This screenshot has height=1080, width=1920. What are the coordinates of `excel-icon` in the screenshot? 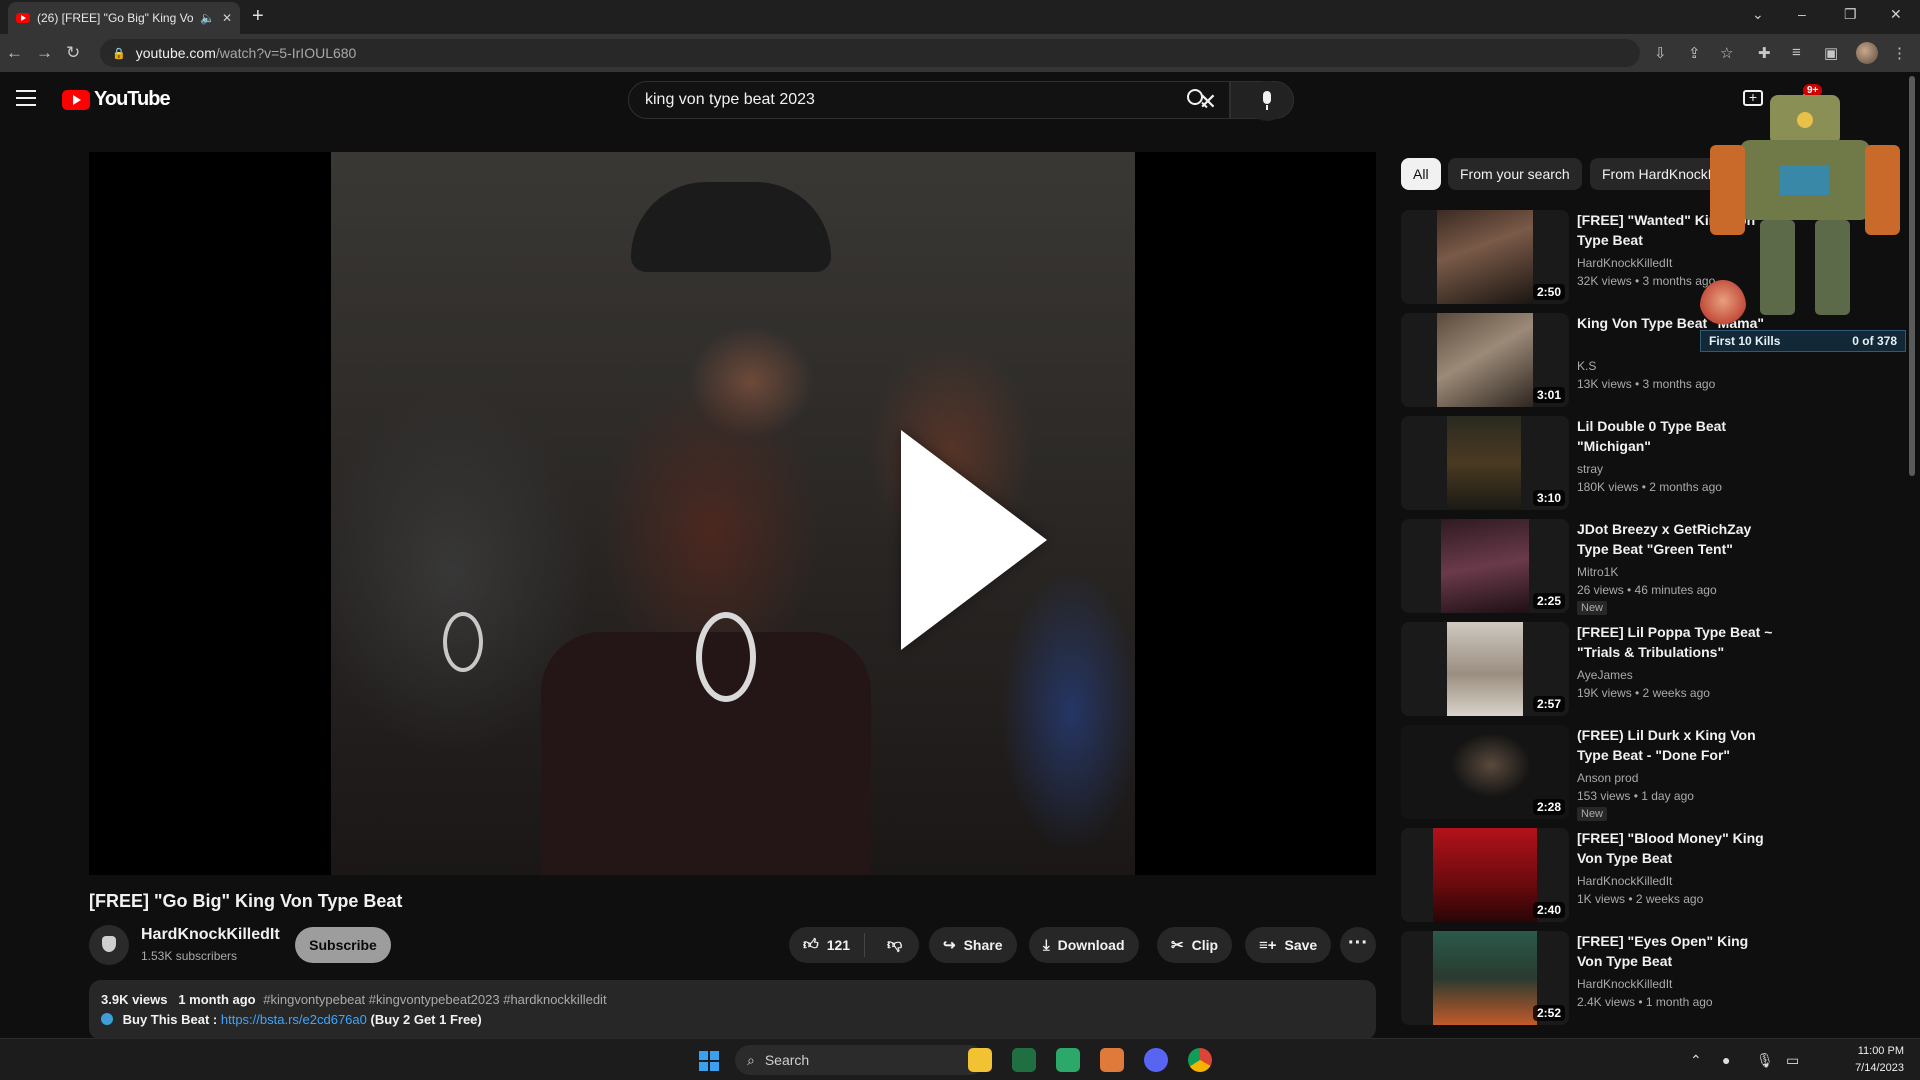 It's located at (1024, 1060).